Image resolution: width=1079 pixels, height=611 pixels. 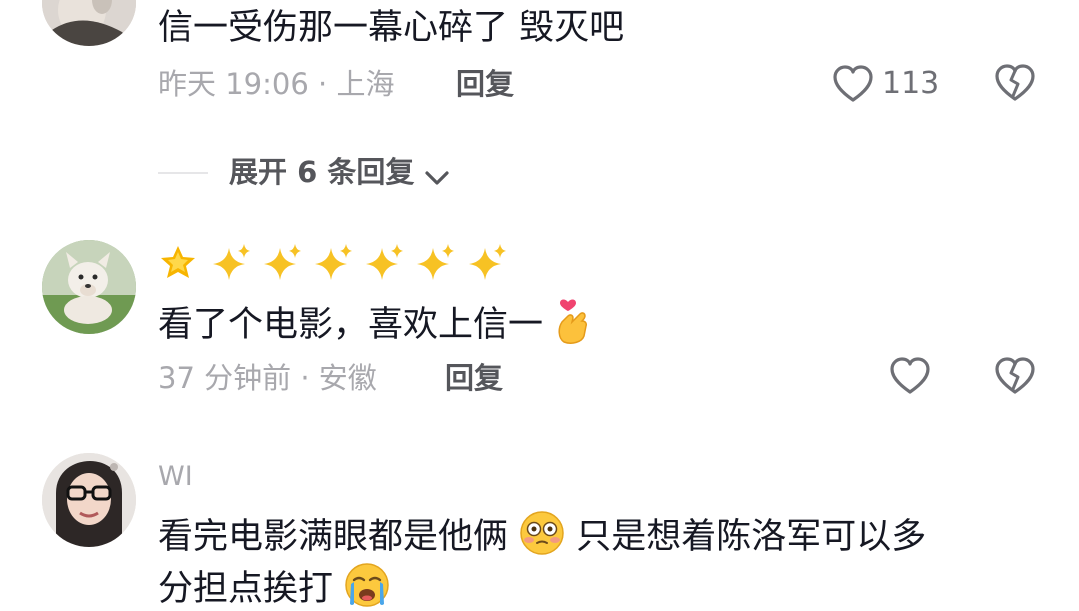 What do you see at coordinates (367, 585) in the screenshot?
I see `crying-face-icon` at bounding box center [367, 585].